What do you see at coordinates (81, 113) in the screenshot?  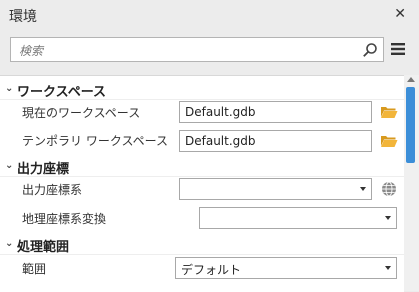 I see `property-label-current-workspace: 現在のワークスペース` at bounding box center [81, 113].